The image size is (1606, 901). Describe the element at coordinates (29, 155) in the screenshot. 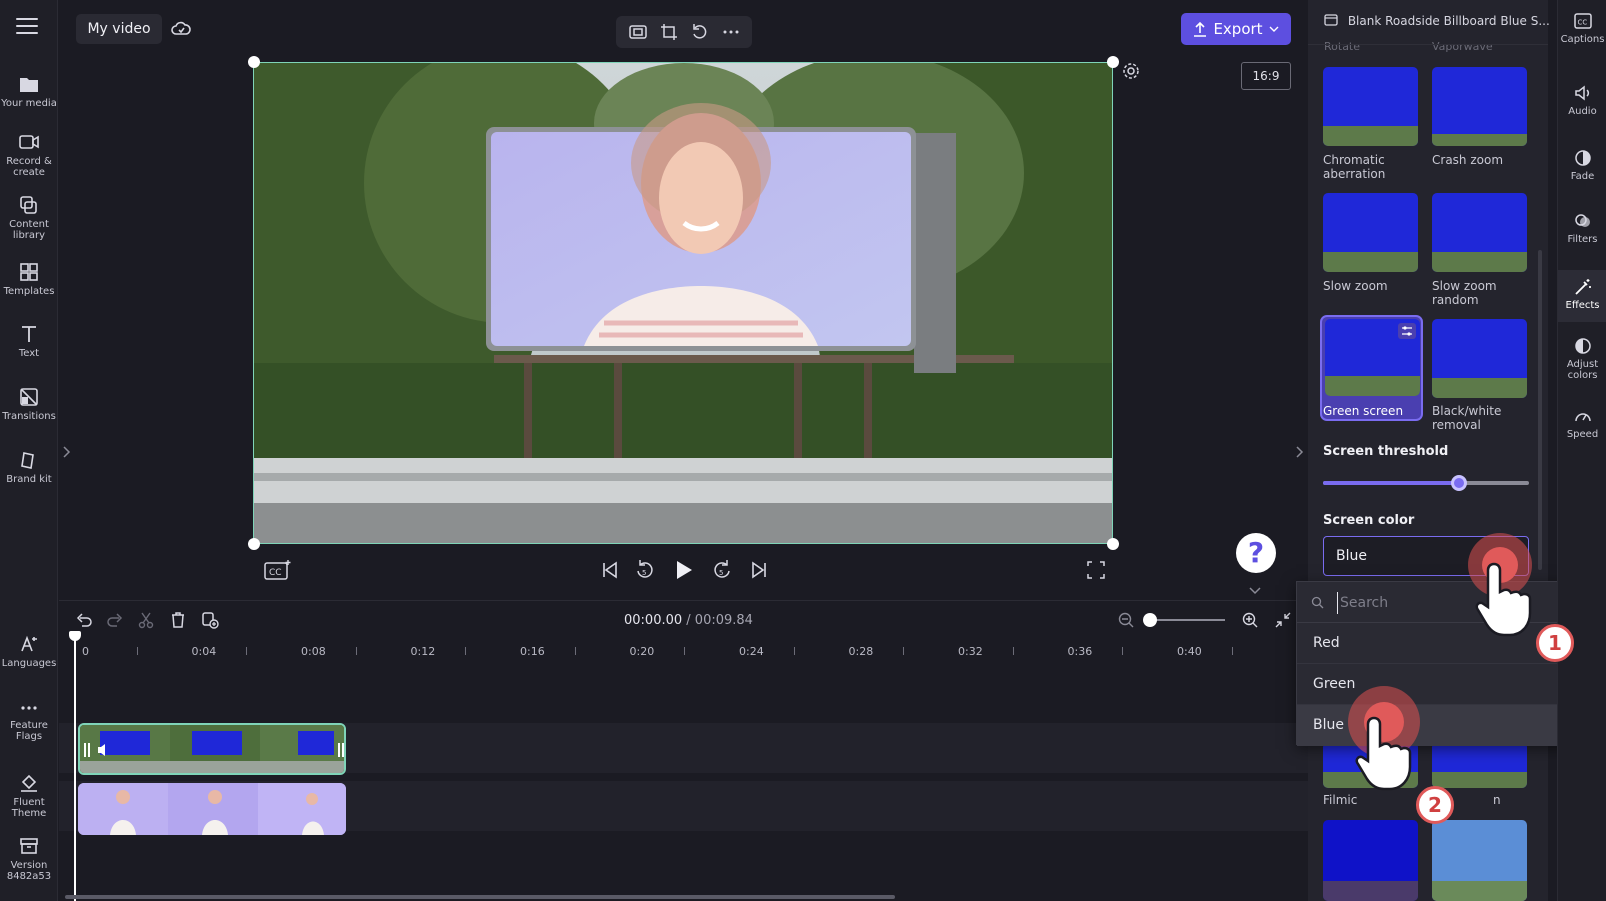

I see `rail-record-create: Record & create` at that location.